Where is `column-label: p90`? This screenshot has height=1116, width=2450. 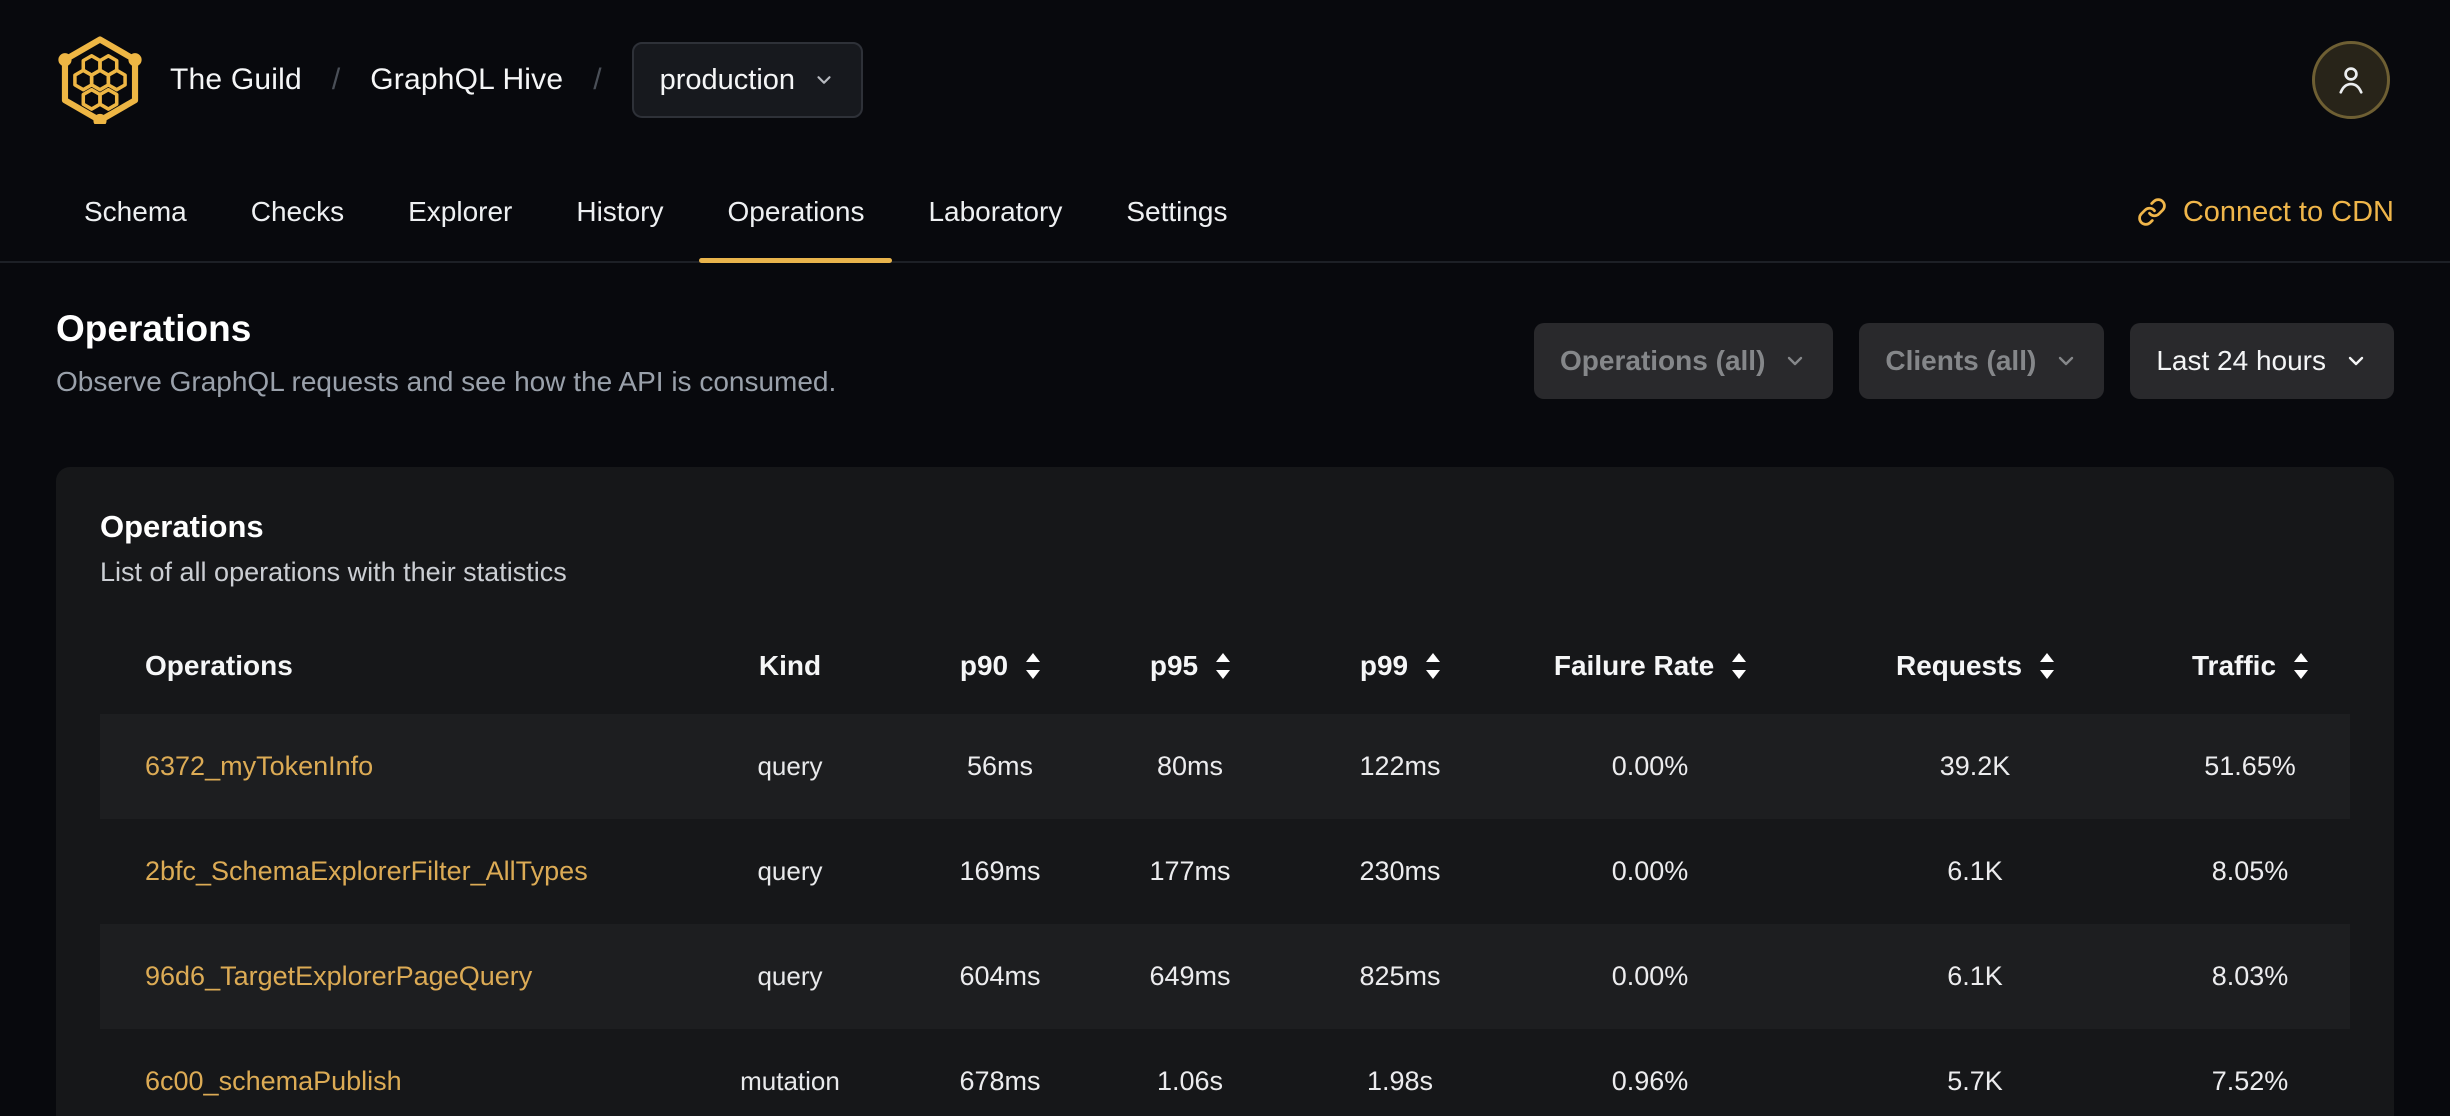 column-label: p90 is located at coordinates (984, 665).